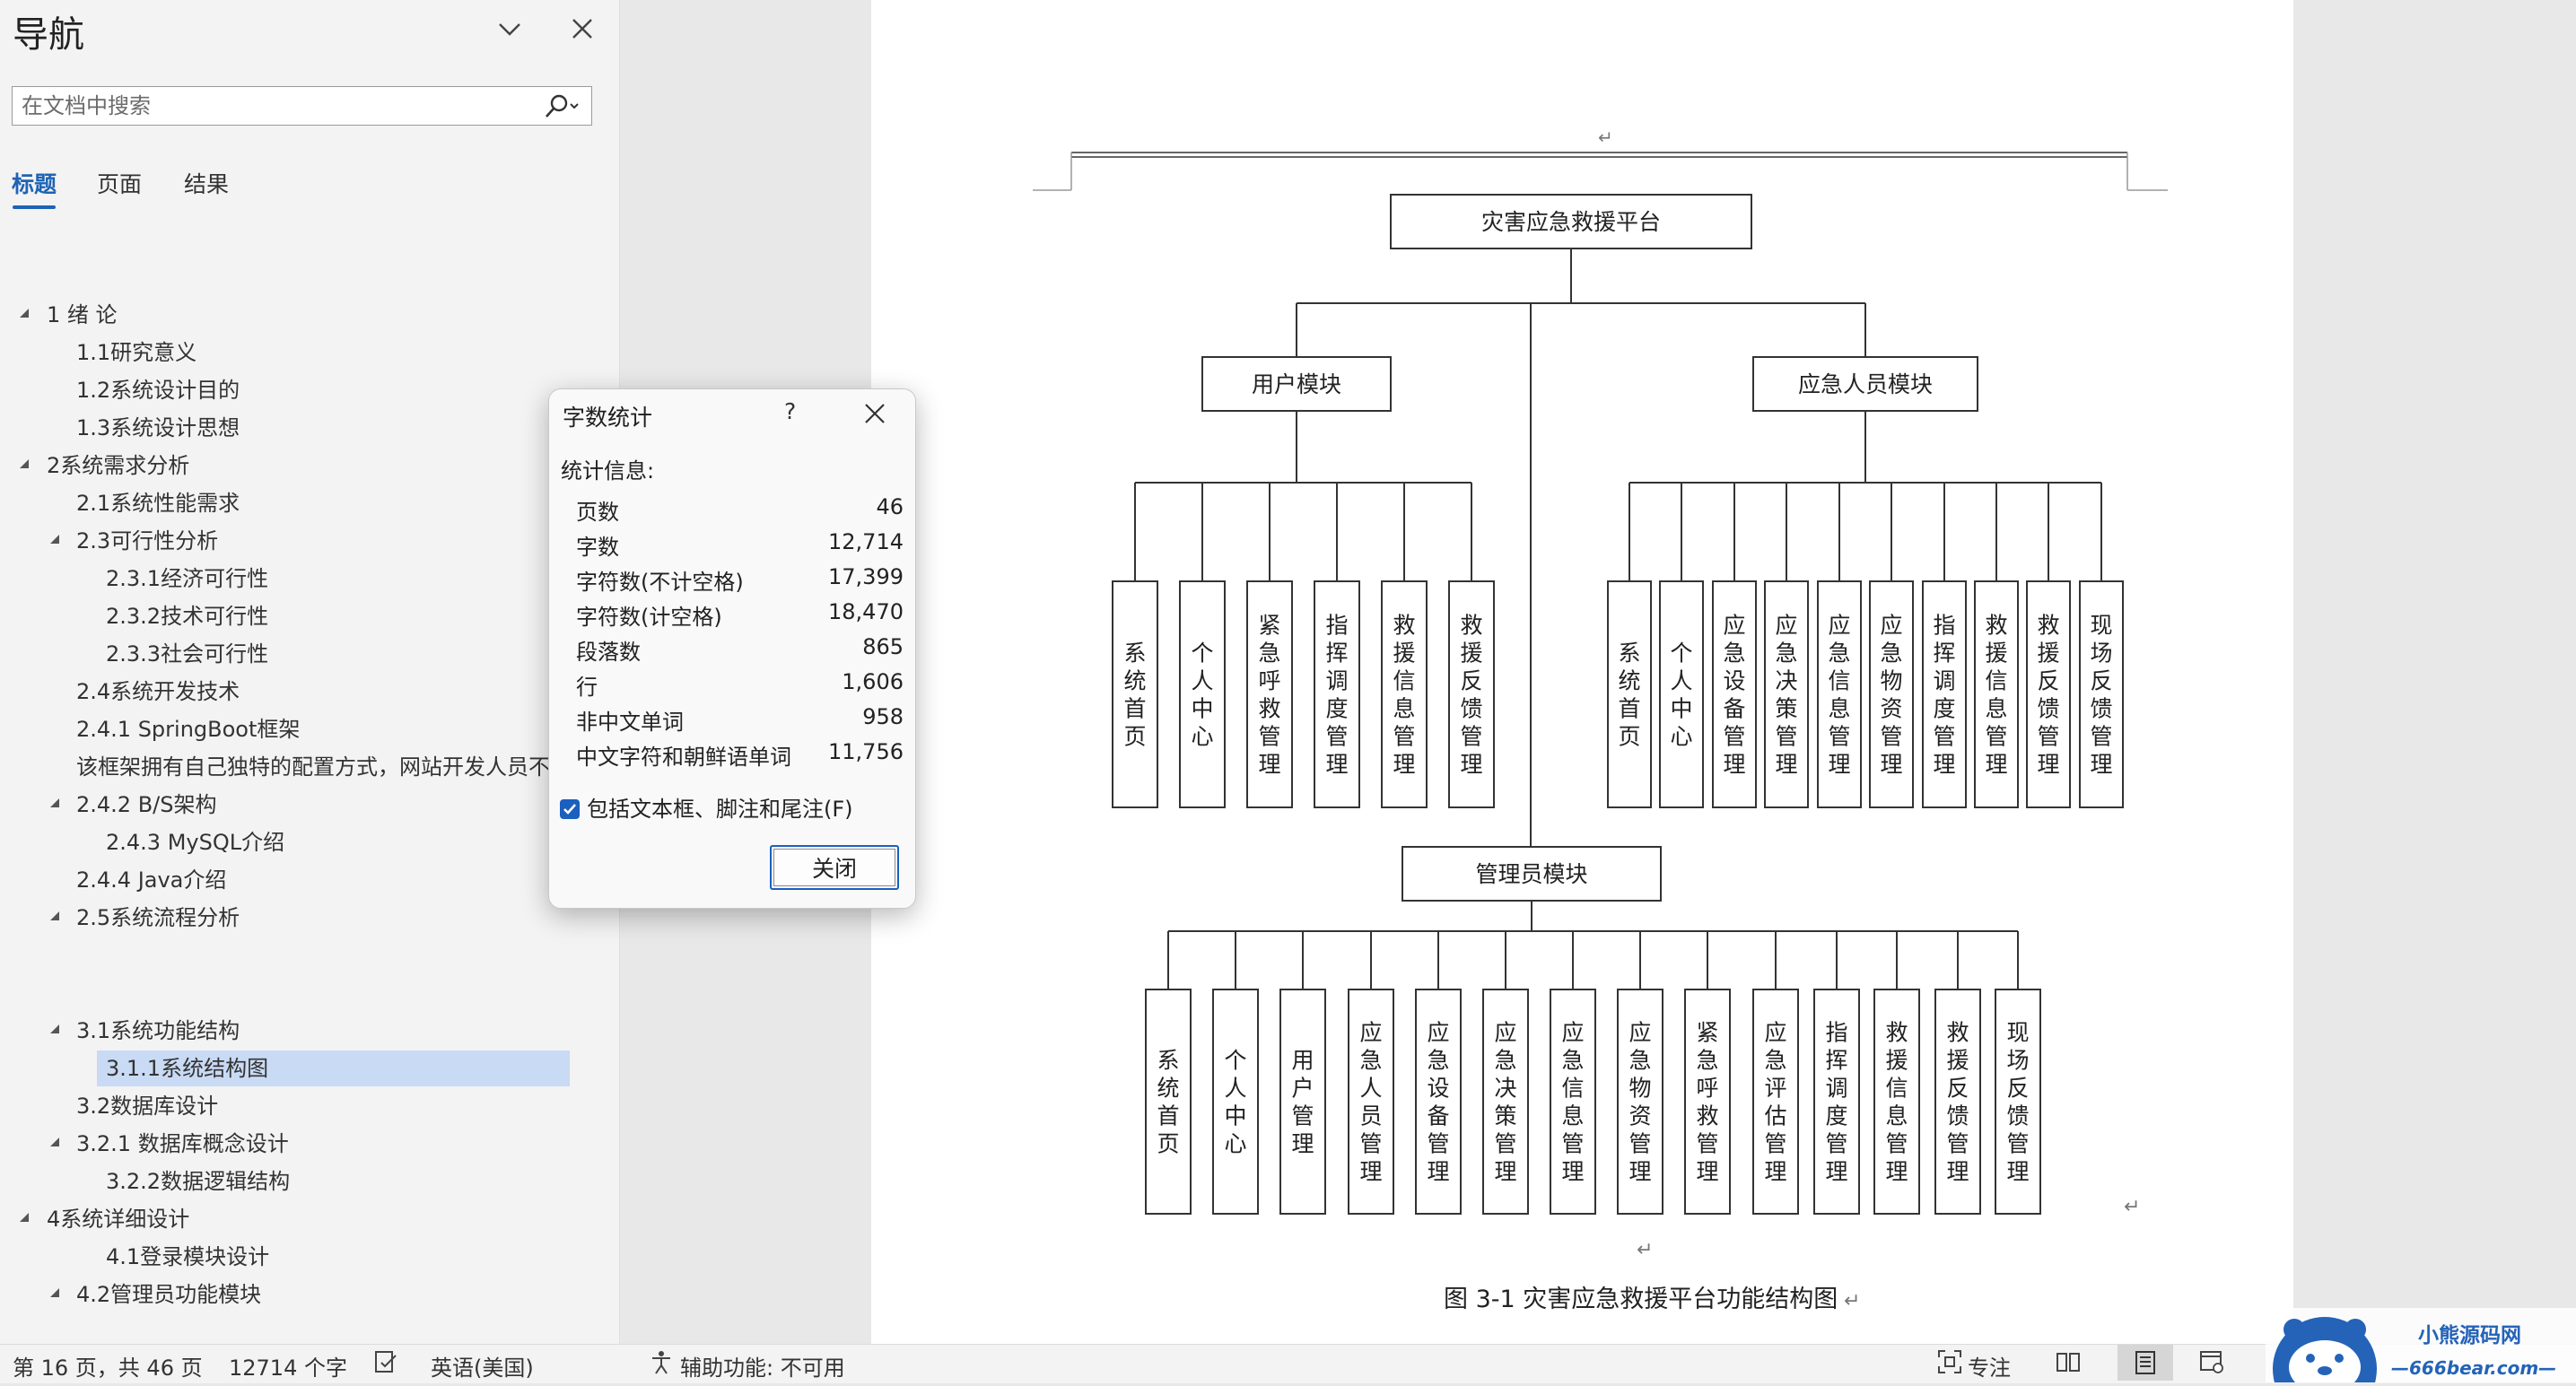 The height and width of the screenshot is (1386, 2576). Describe the element at coordinates (188, 1257) in the screenshot. I see `heading-item: 4.1登录模块设计` at that location.